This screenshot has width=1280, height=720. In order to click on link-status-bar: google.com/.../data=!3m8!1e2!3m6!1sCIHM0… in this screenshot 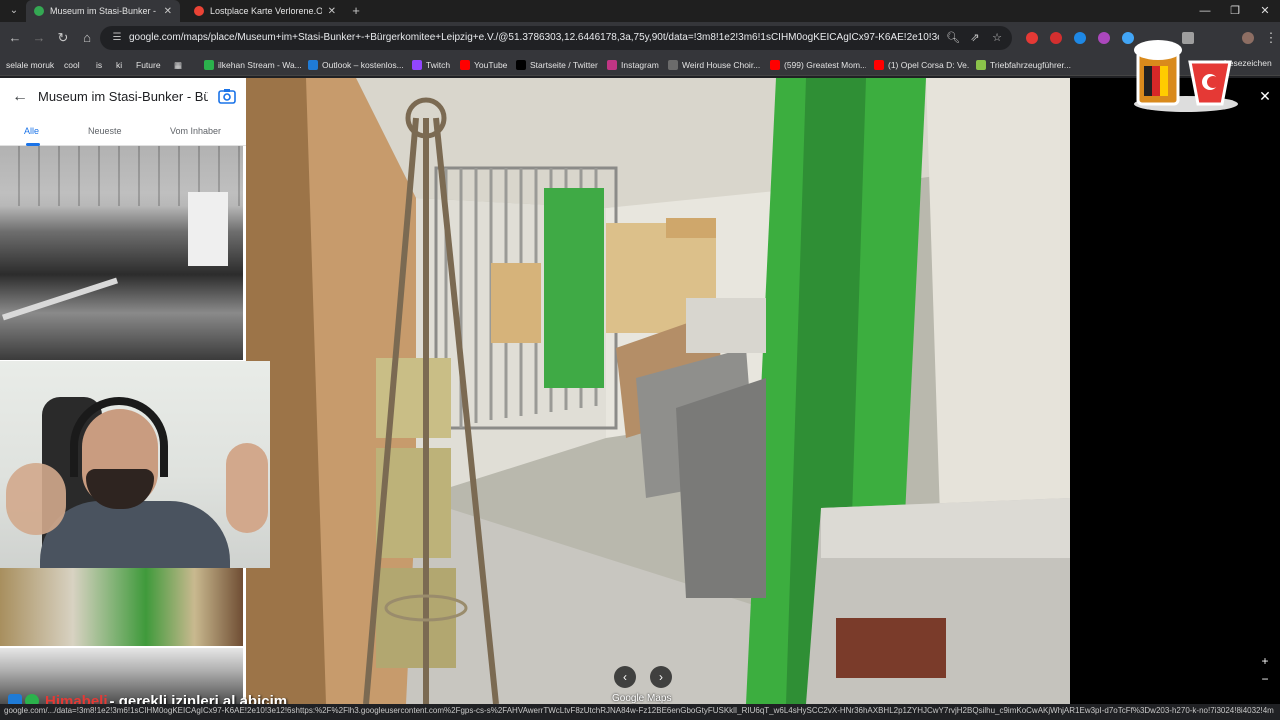, I will do `click(640, 712)`.